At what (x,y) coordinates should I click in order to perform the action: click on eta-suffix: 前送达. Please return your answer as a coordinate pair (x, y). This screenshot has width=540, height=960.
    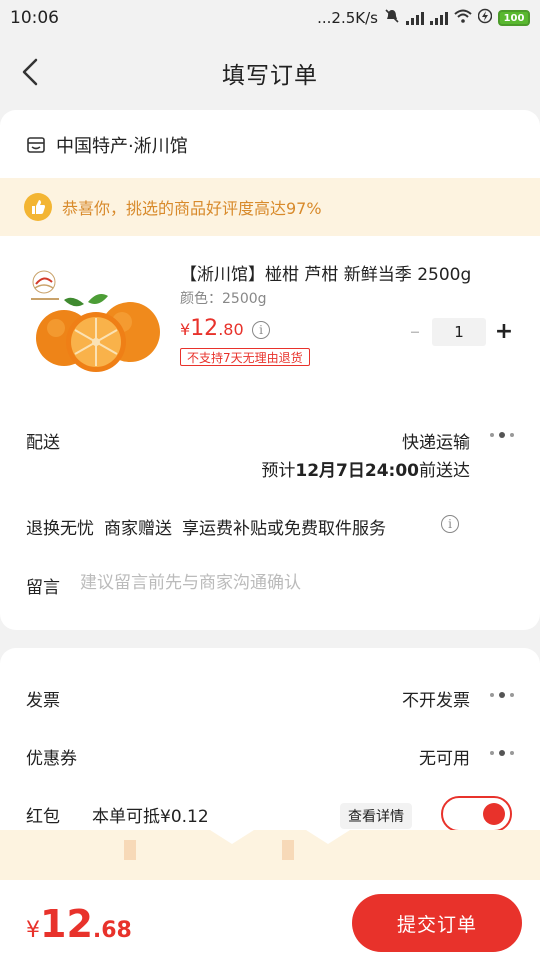
    Looking at the image, I should click on (444, 471).